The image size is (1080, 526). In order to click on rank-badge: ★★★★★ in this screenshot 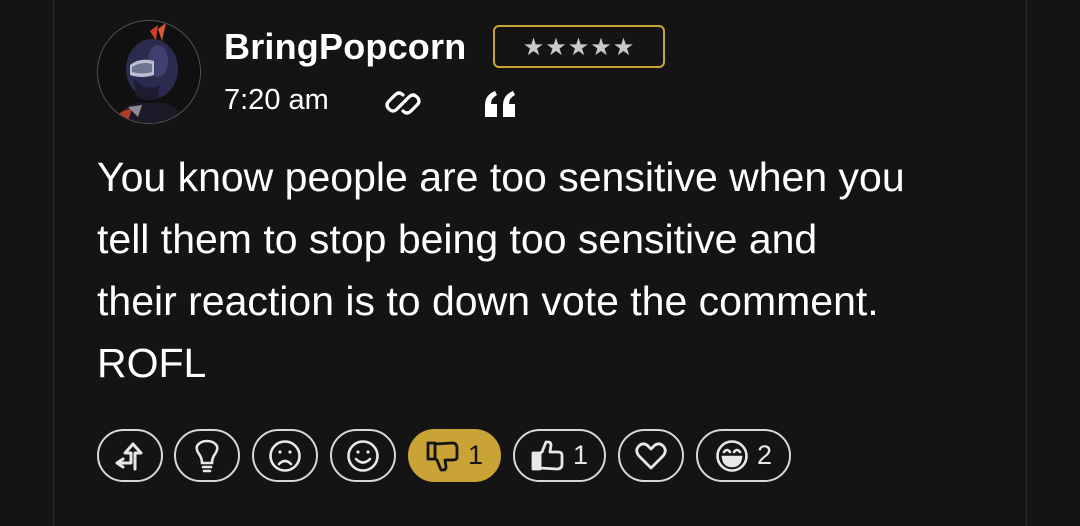, I will do `click(579, 46)`.